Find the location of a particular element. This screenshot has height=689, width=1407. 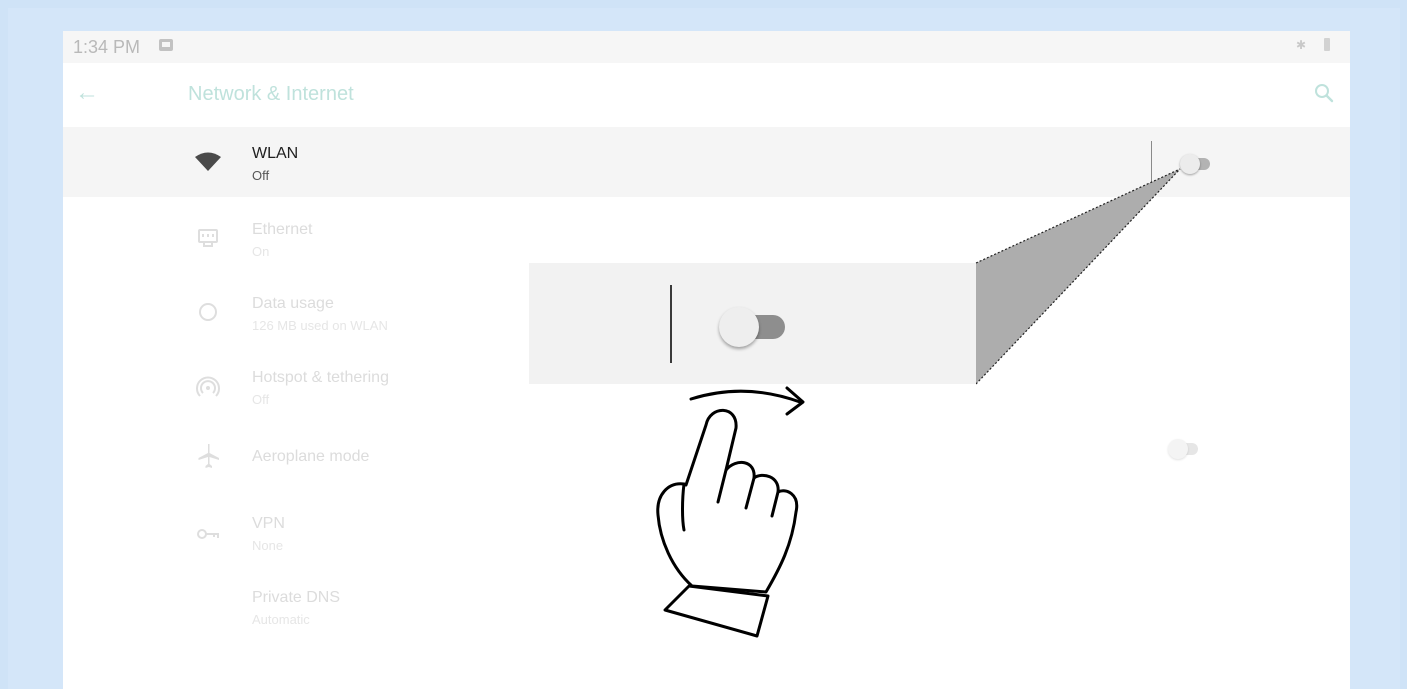

curved-arrow-right-icon is located at coordinates (747, 401).